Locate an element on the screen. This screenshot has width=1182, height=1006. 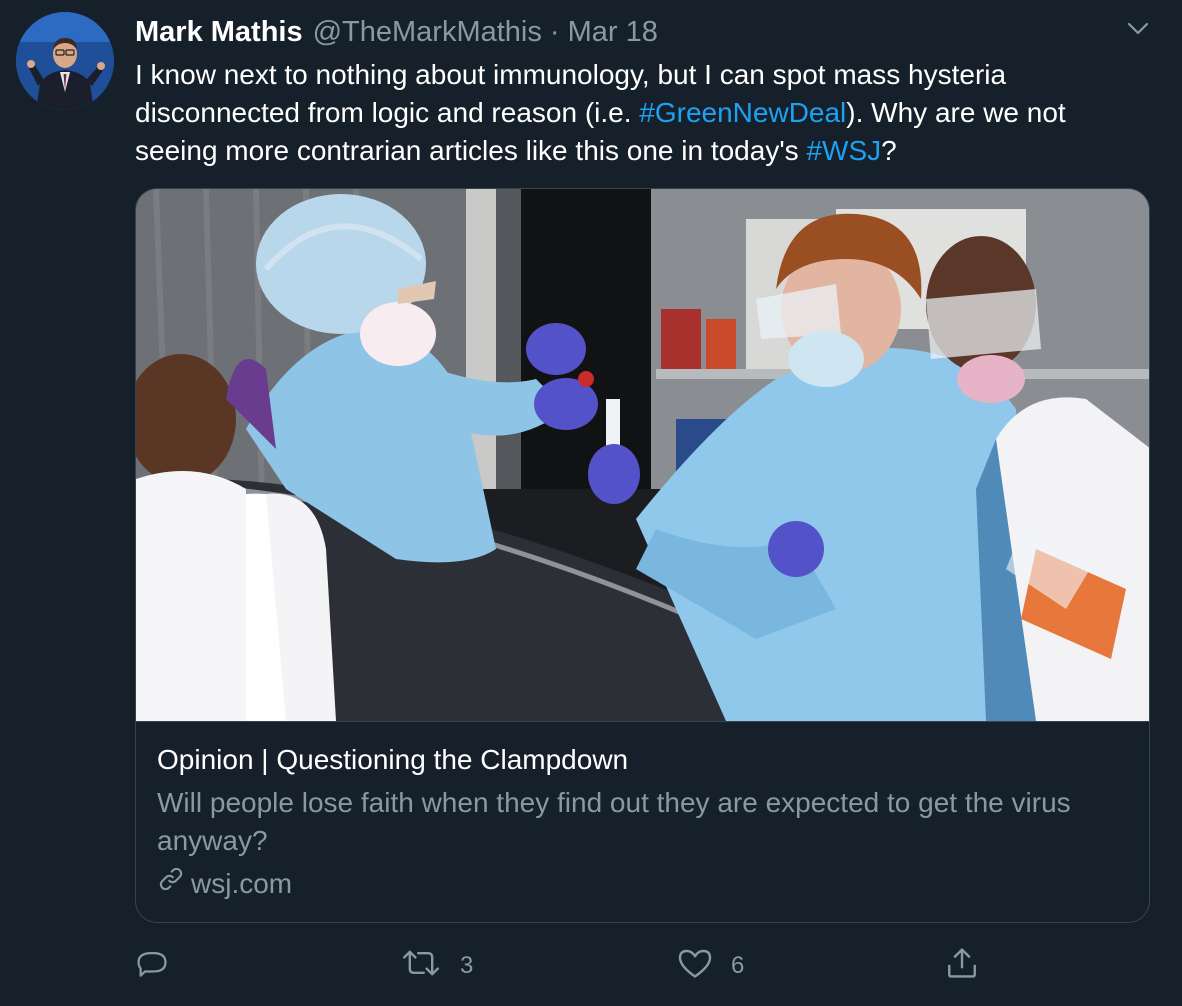
author-name: Mark Mathis is located at coordinates (219, 32).